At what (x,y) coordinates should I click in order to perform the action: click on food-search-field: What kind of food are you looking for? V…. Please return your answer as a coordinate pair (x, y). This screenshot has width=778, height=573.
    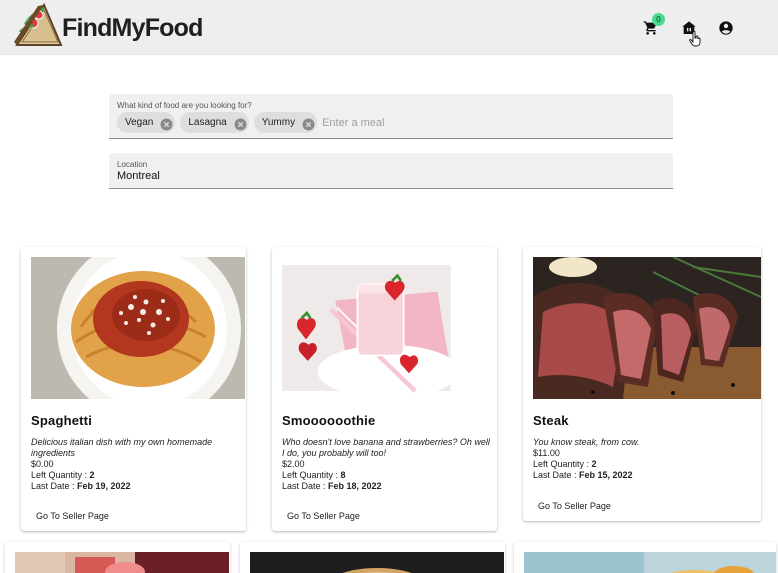
    Looking at the image, I should click on (391, 116).